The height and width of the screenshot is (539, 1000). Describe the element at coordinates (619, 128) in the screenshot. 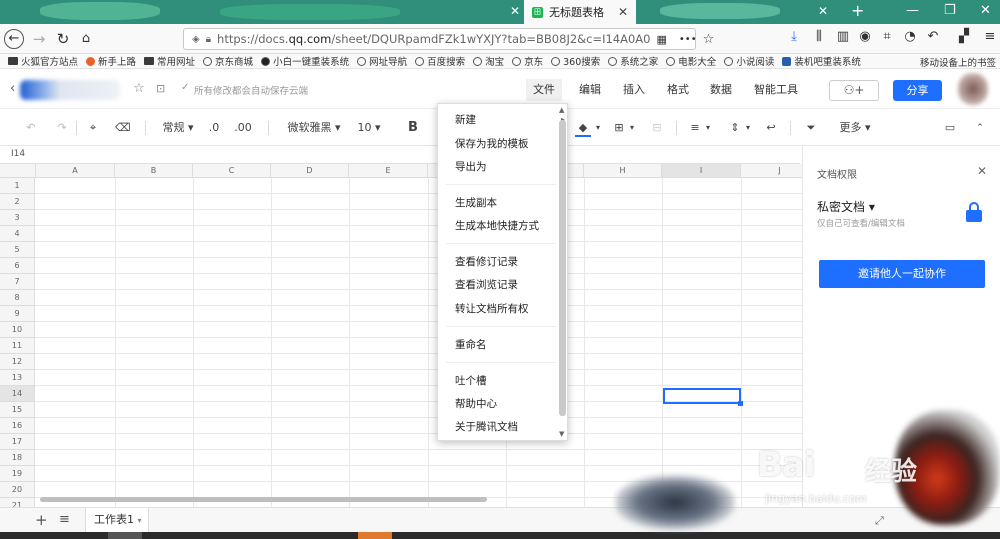

I see `borders-icon: ⊞` at that location.